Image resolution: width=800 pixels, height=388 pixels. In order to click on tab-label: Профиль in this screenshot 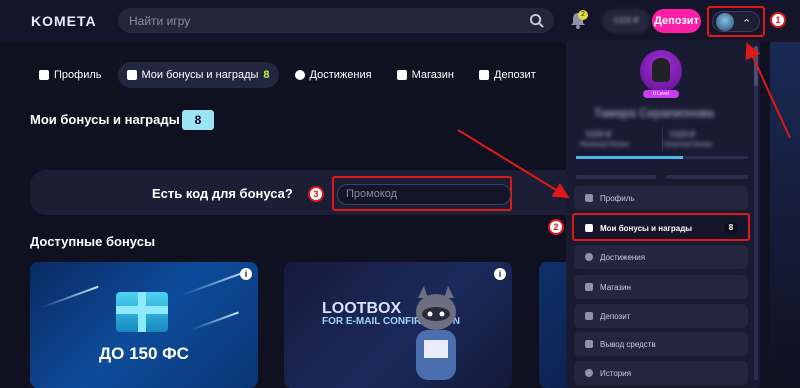, I will do `click(78, 75)`.